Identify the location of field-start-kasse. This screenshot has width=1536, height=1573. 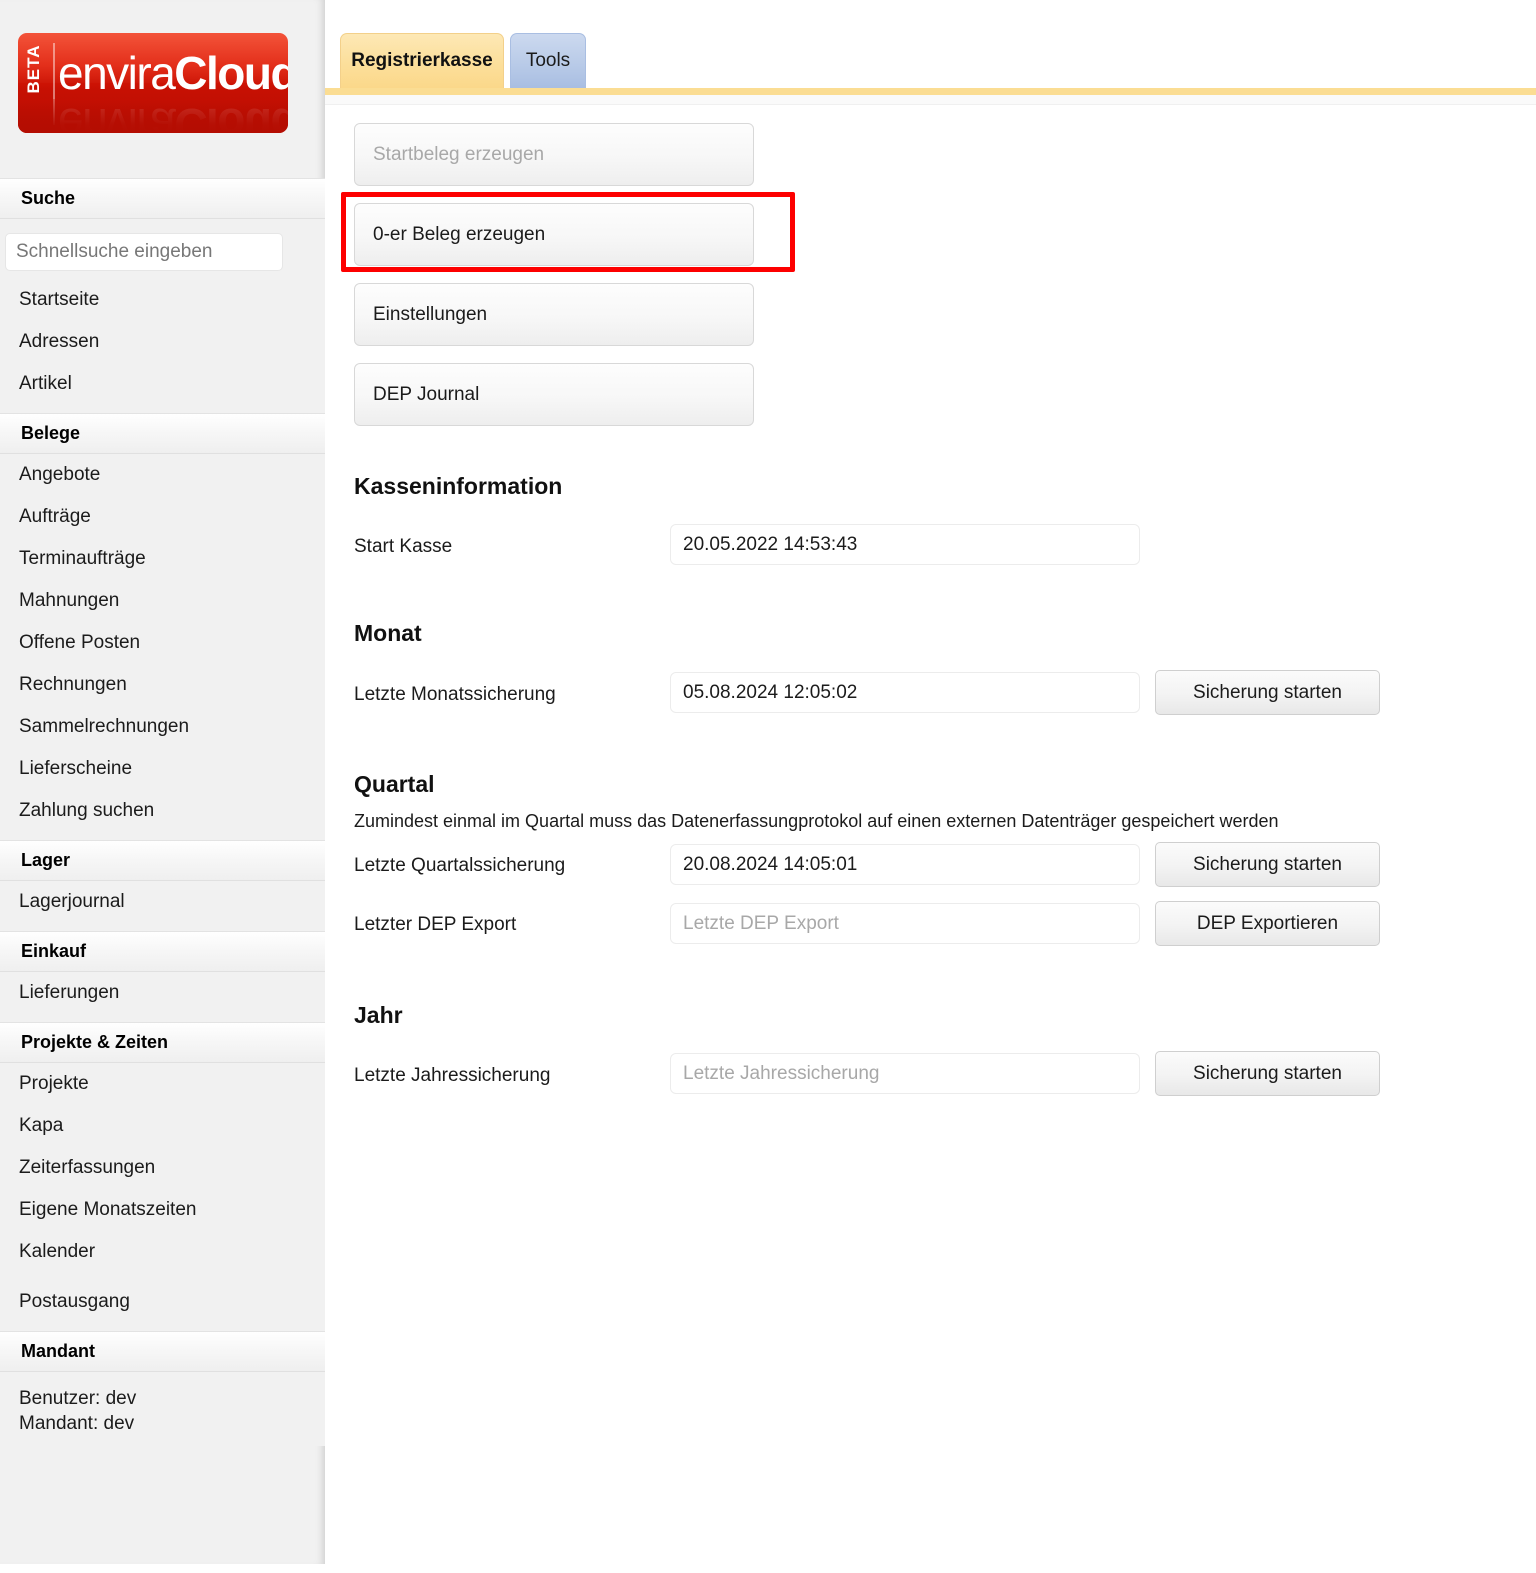
(905, 544).